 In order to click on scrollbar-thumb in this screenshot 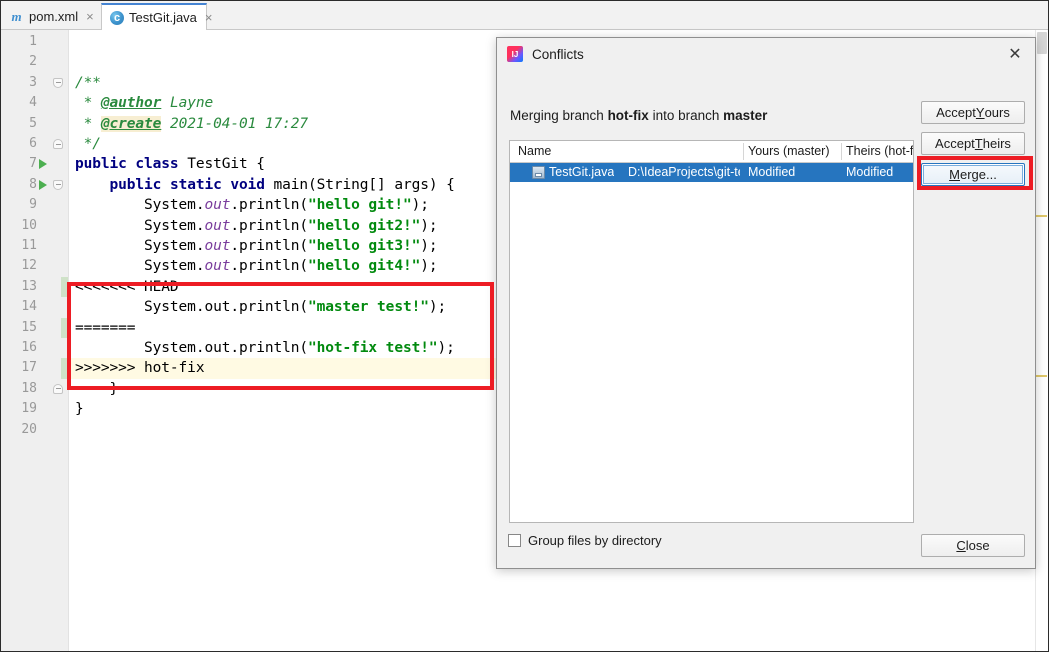, I will do `click(1042, 43)`.